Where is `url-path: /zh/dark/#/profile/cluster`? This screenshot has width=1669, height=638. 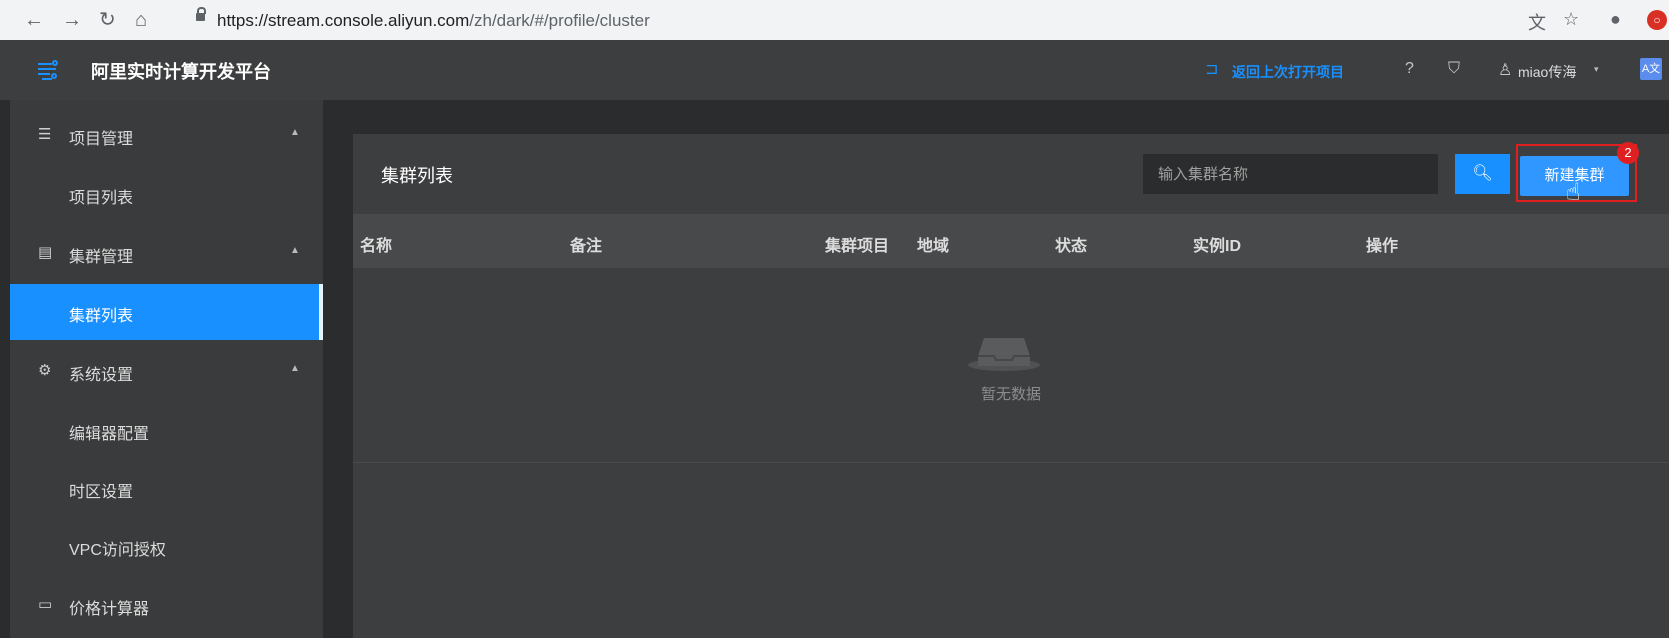 url-path: /zh/dark/#/profile/cluster is located at coordinates (559, 20).